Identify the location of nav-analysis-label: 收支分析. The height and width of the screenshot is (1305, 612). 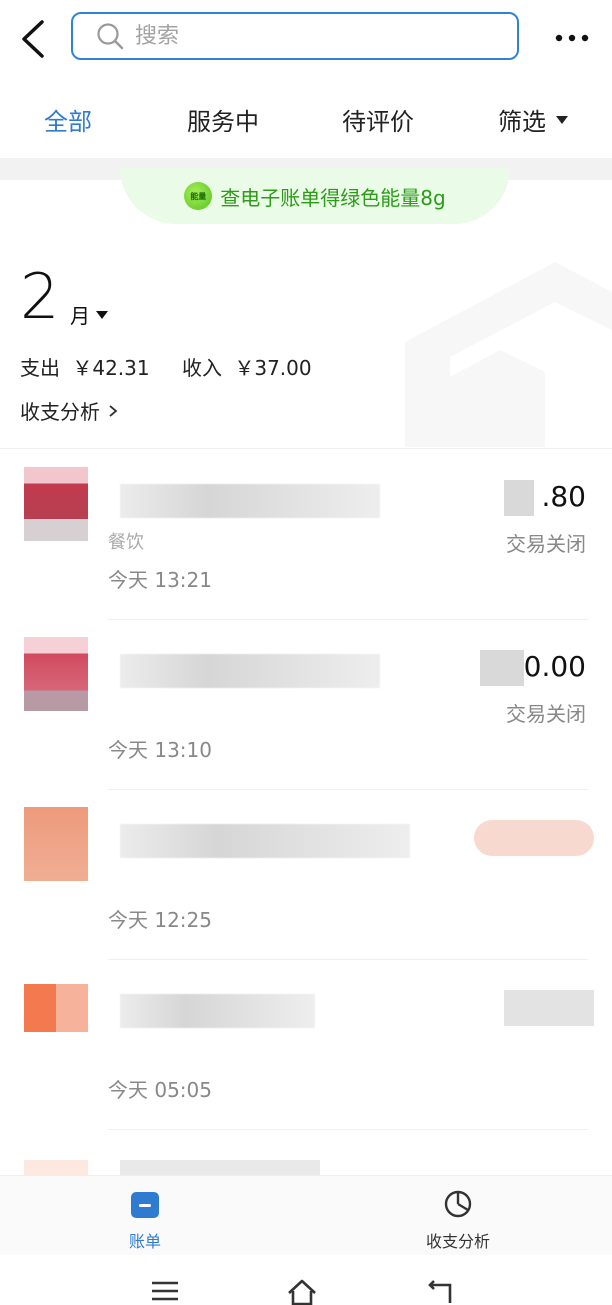
(457, 1241).